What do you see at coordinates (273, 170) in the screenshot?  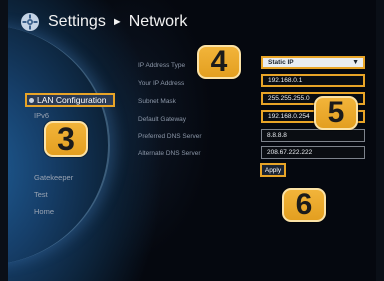 I see `apply-button: Apply` at bounding box center [273, 170].